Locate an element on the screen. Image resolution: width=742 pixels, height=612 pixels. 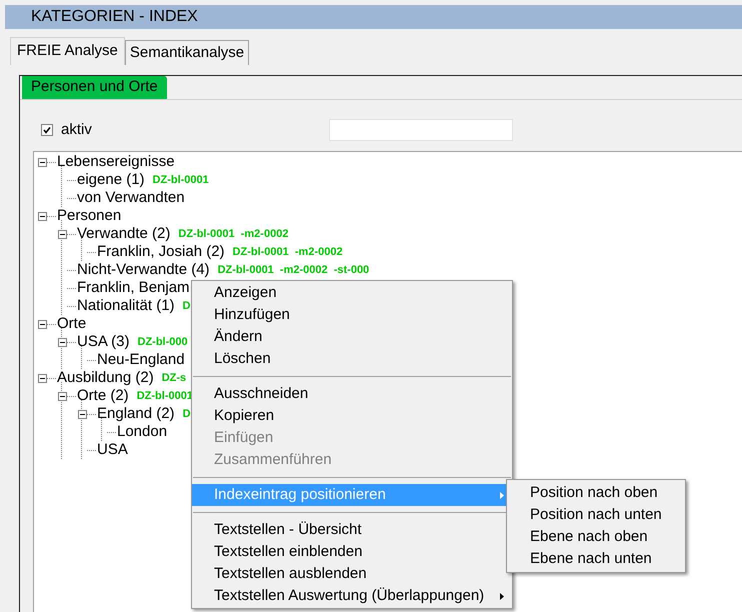
code-label: DZ-bl-0001 -m2-0002 -st-000 is located at coordinates (294, 270).